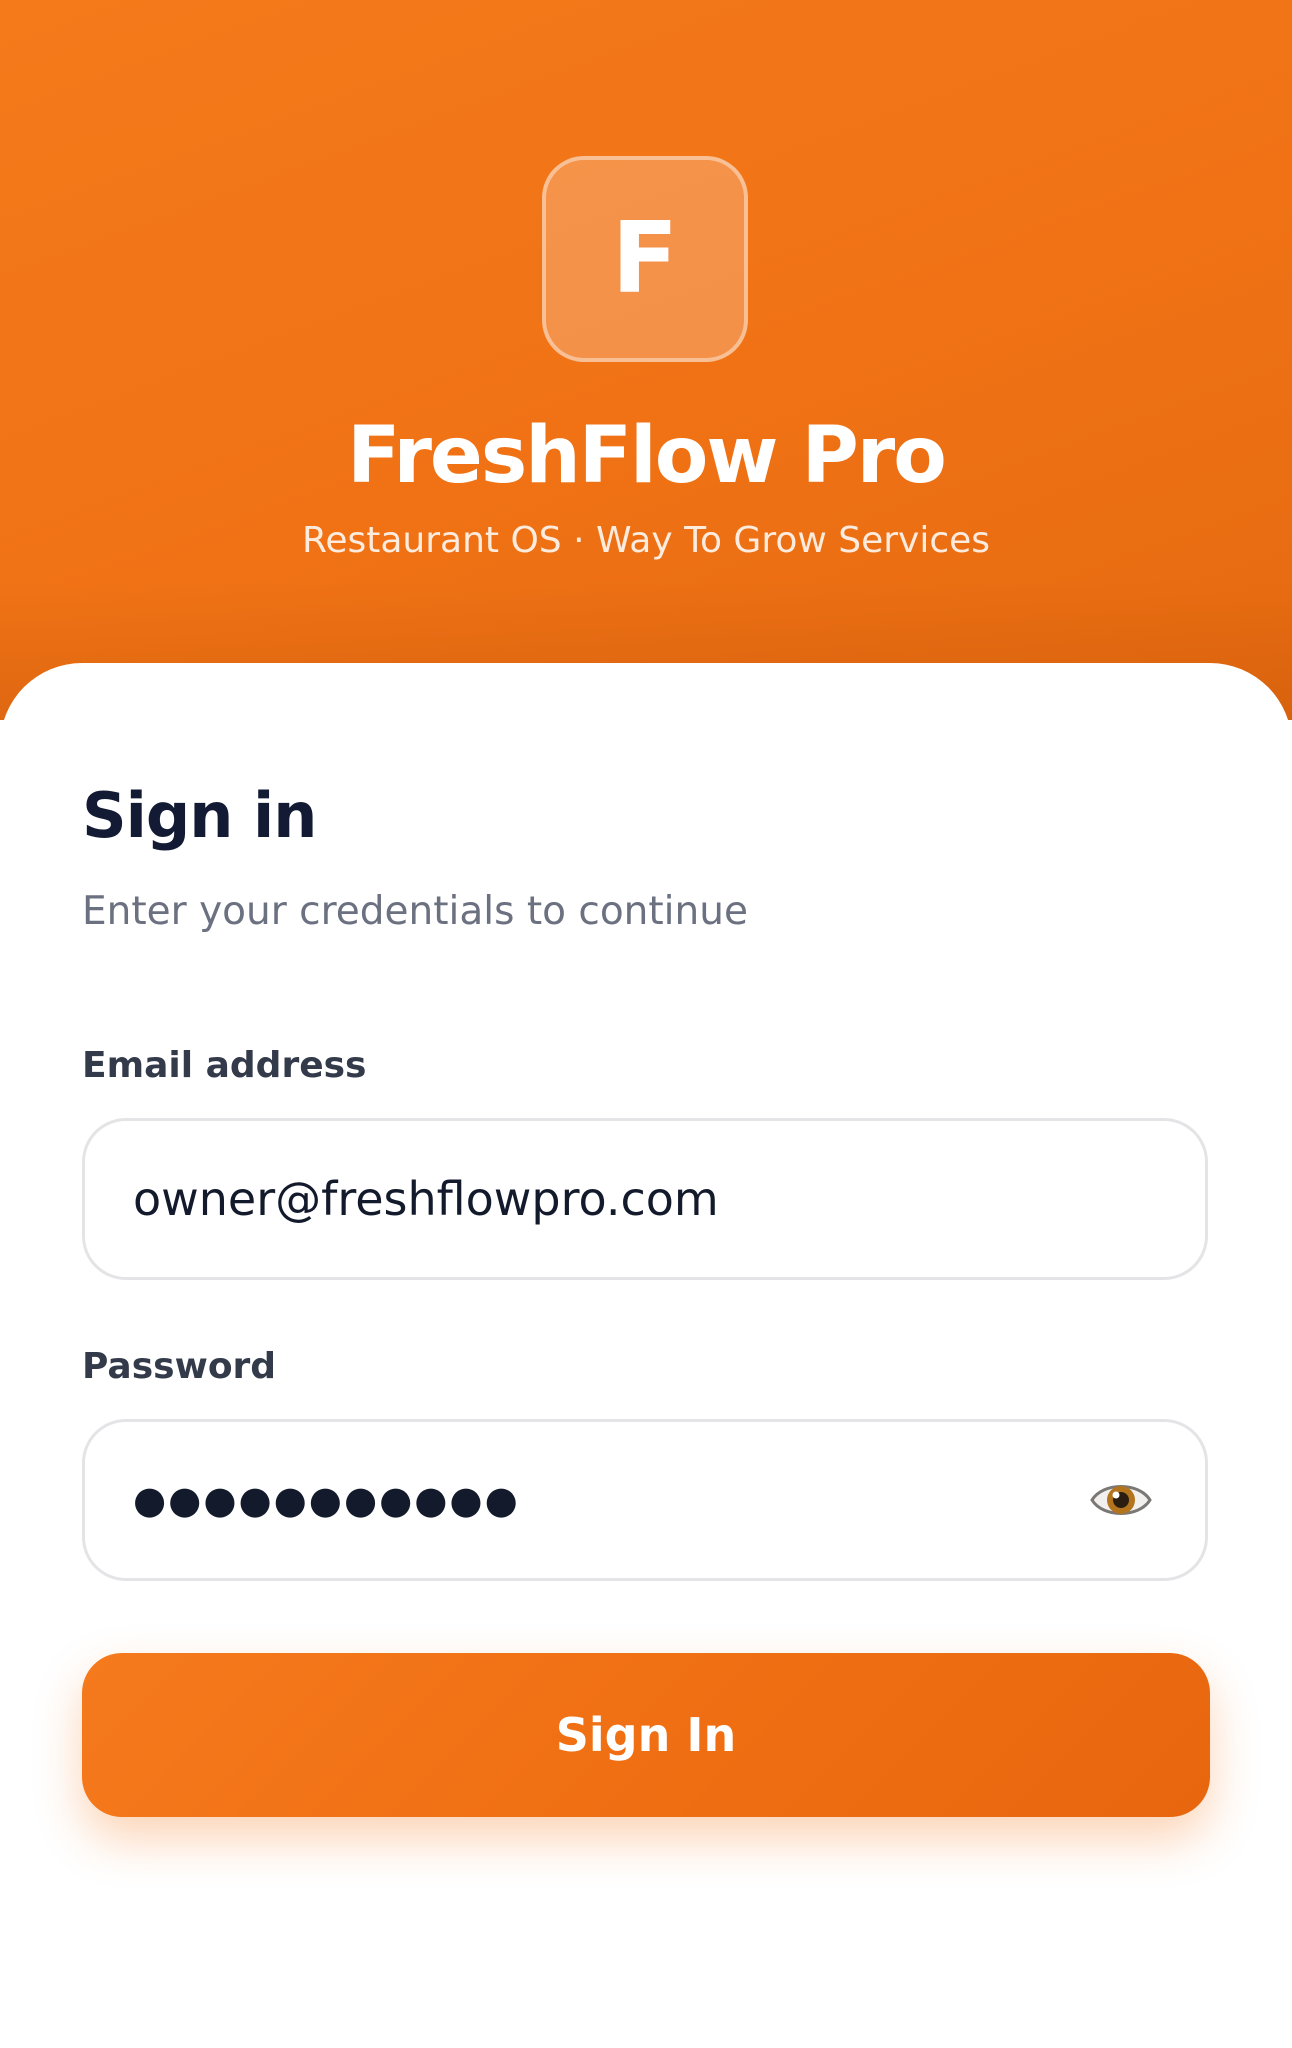 Image resolution: width=1292 pixels, height=2048 pixels. I want to click on password-field: ●●●●●●●●●●●, so click(645, 1500).